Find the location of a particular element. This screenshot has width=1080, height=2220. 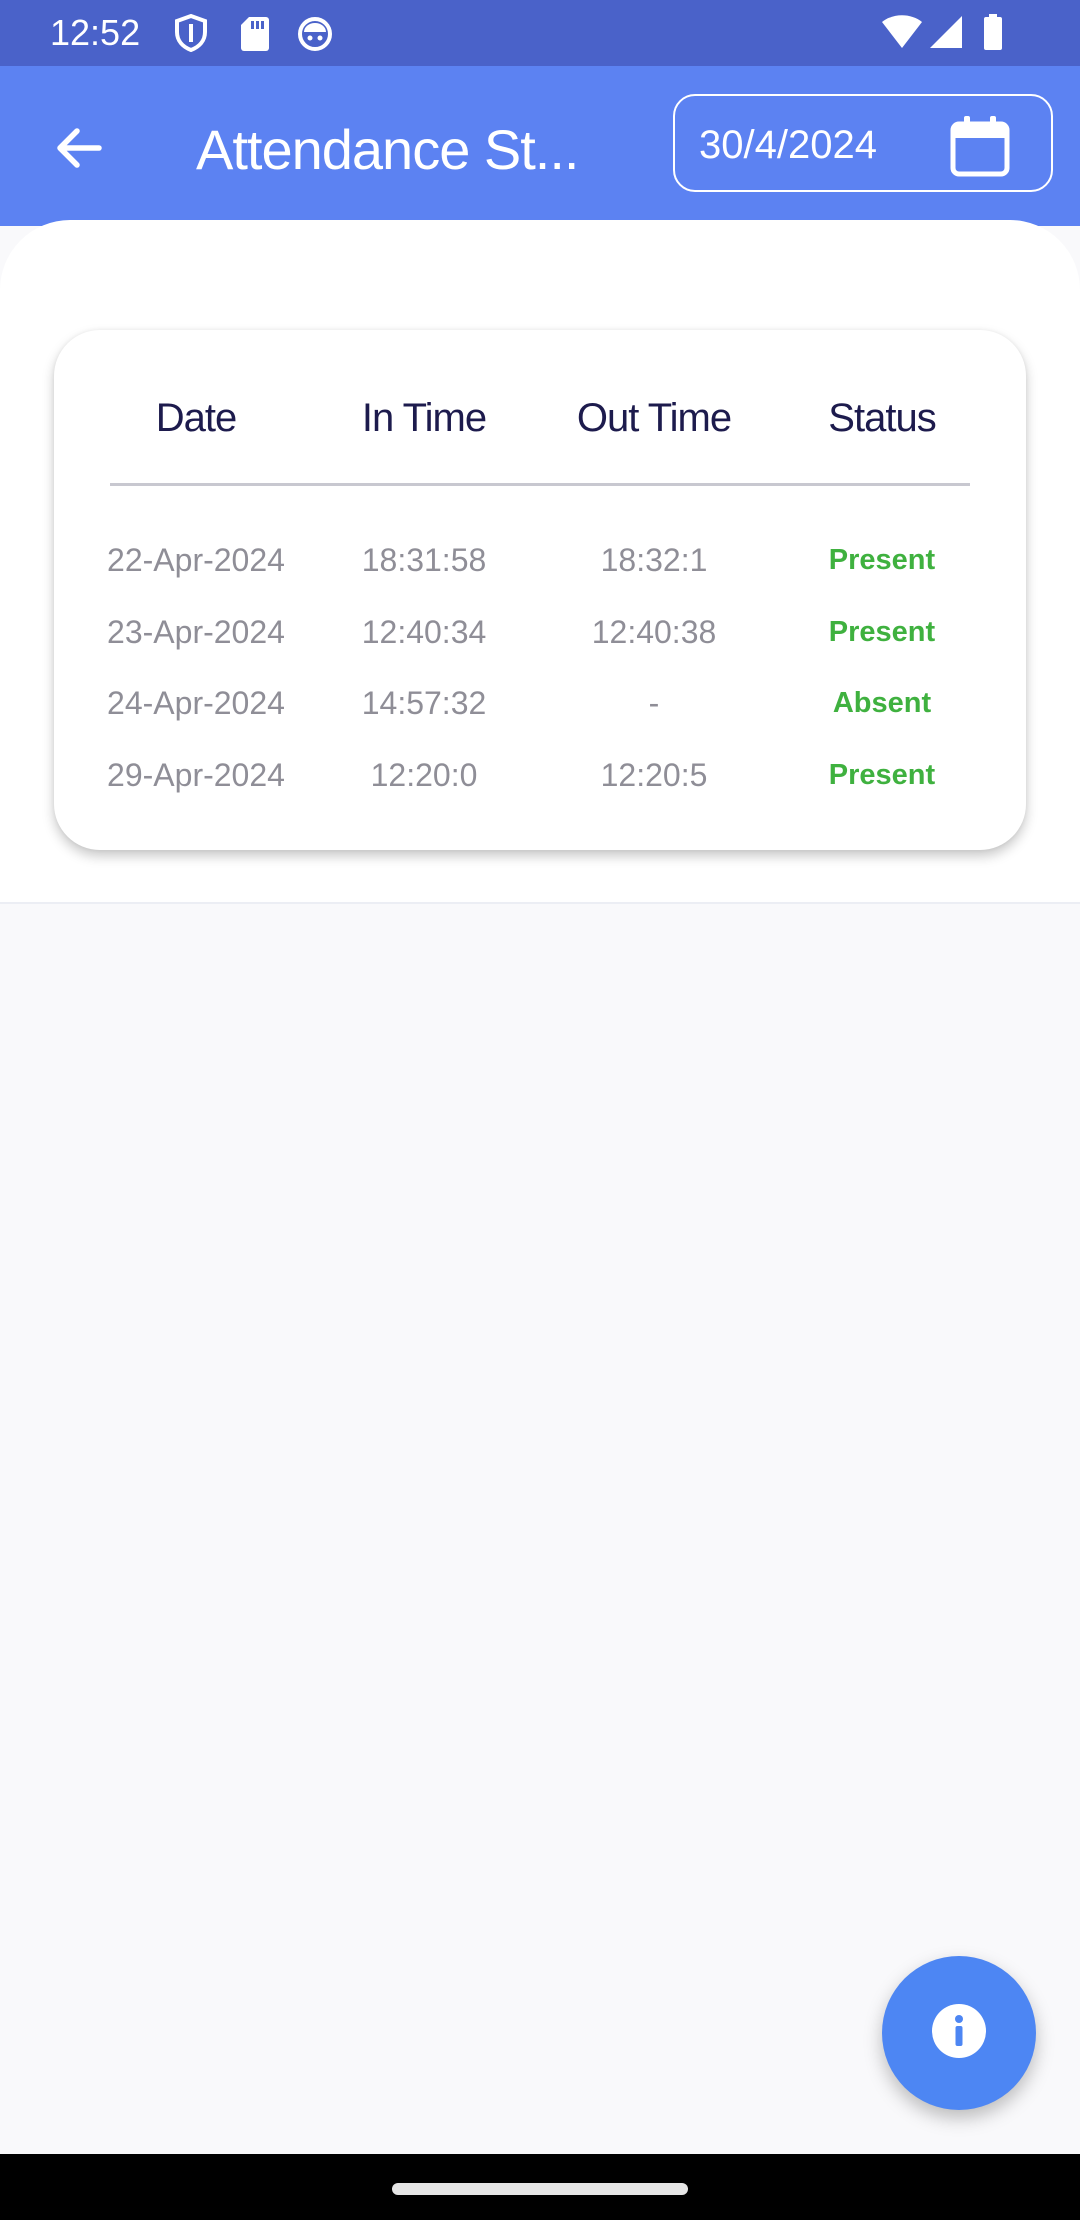

header-date: Date is located at coordinates (196, 418).